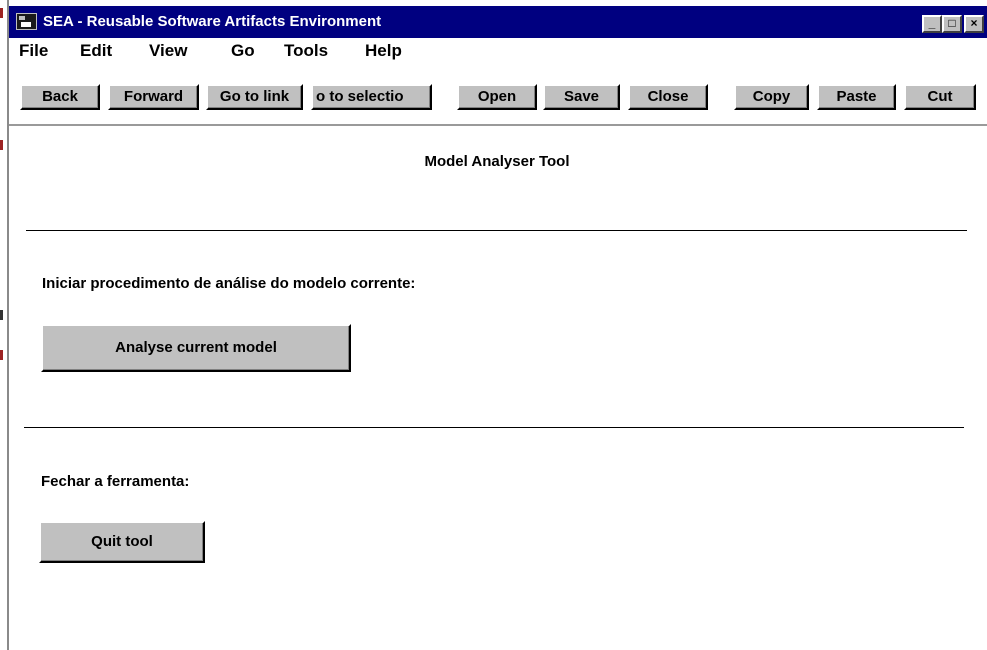 This screenshot has width=987, height=650. Describe the element at coordinates (26, 21) in the screenshot. I see `app-window-icon` at that location.